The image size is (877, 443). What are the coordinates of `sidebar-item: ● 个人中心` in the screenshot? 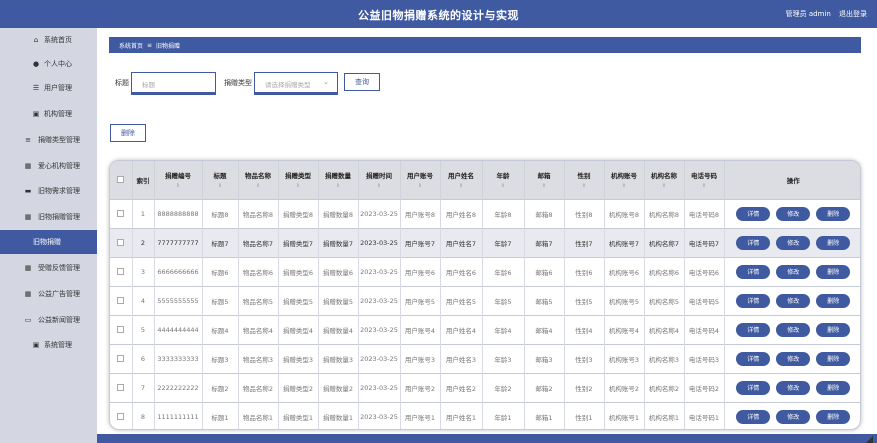 It's located at (48, 64).